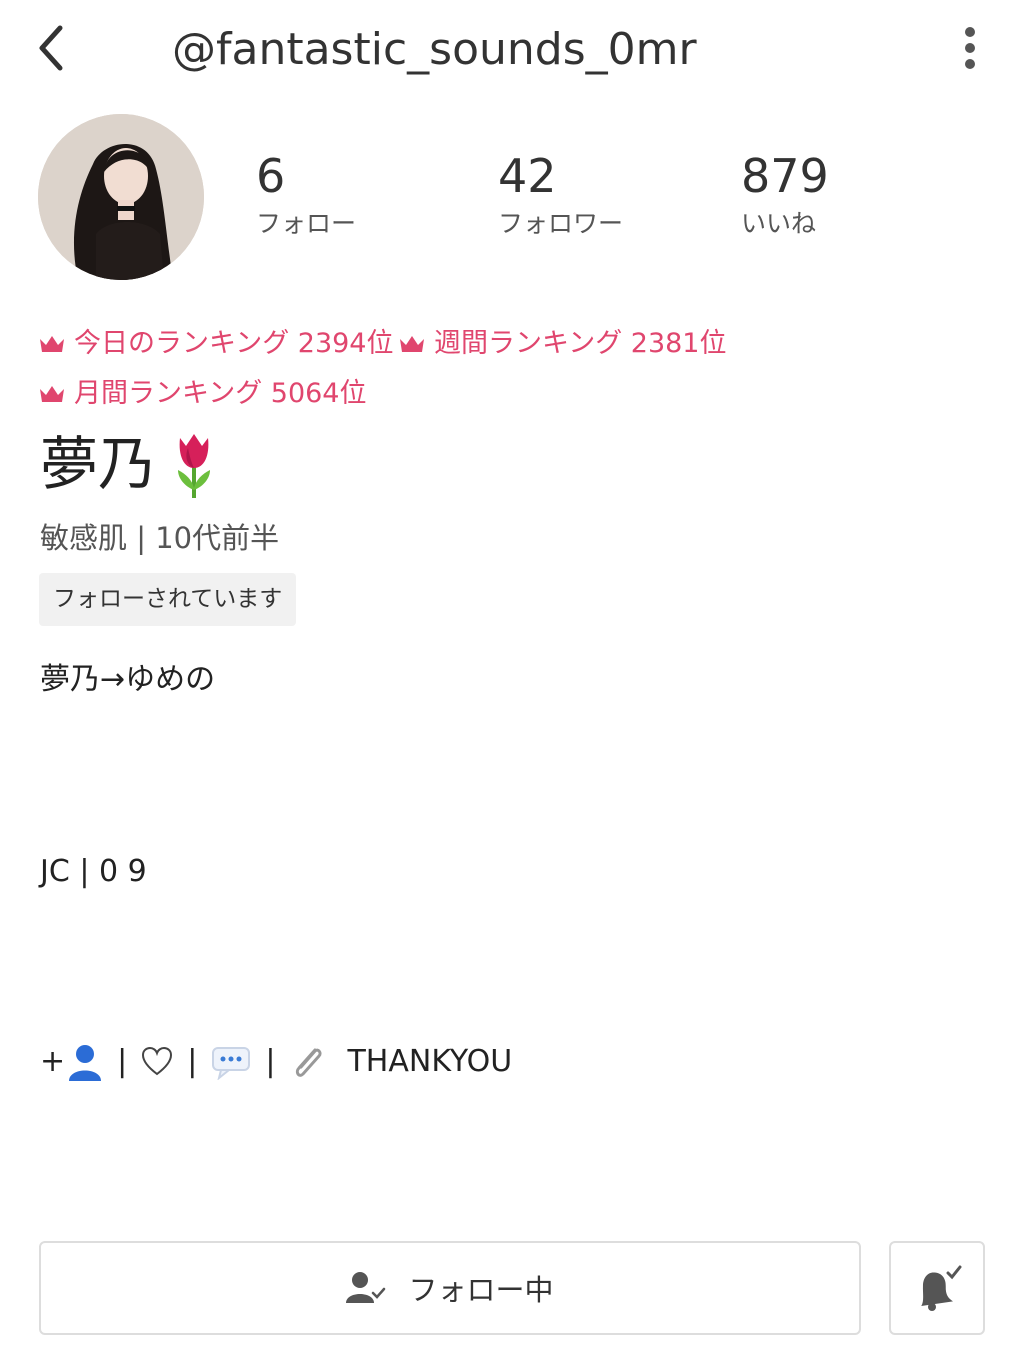 The height and width of the screenshot is (1365, 1024). I want to click on notification-button, so click(937, 1288).